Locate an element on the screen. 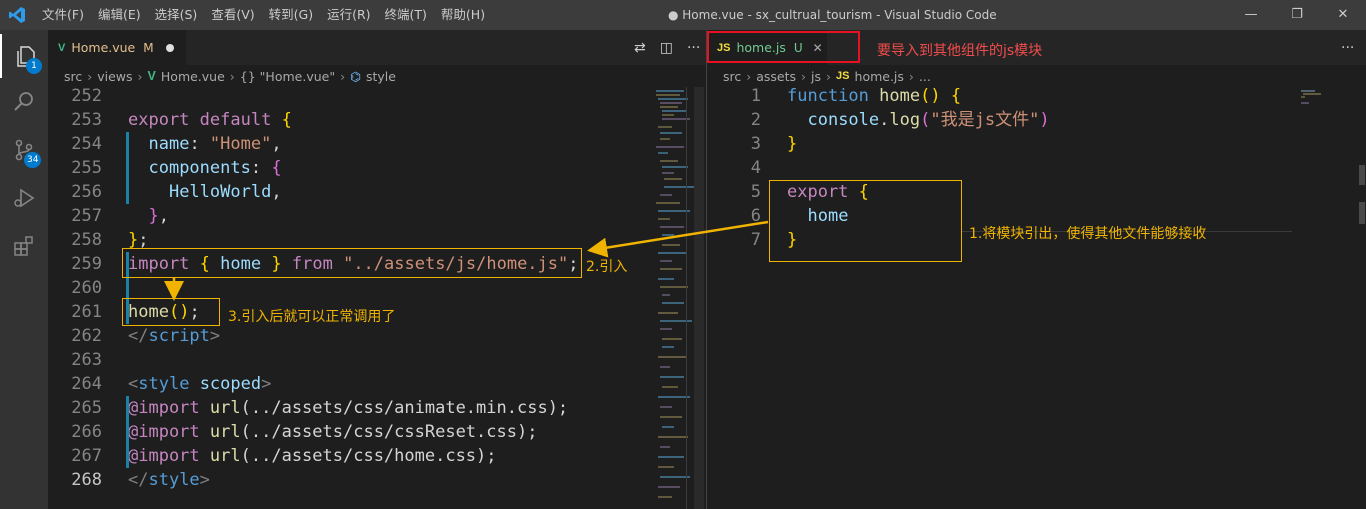 This screenshot has width=1366, height=509. line-number: 4 is located at coordinates (755, 168).